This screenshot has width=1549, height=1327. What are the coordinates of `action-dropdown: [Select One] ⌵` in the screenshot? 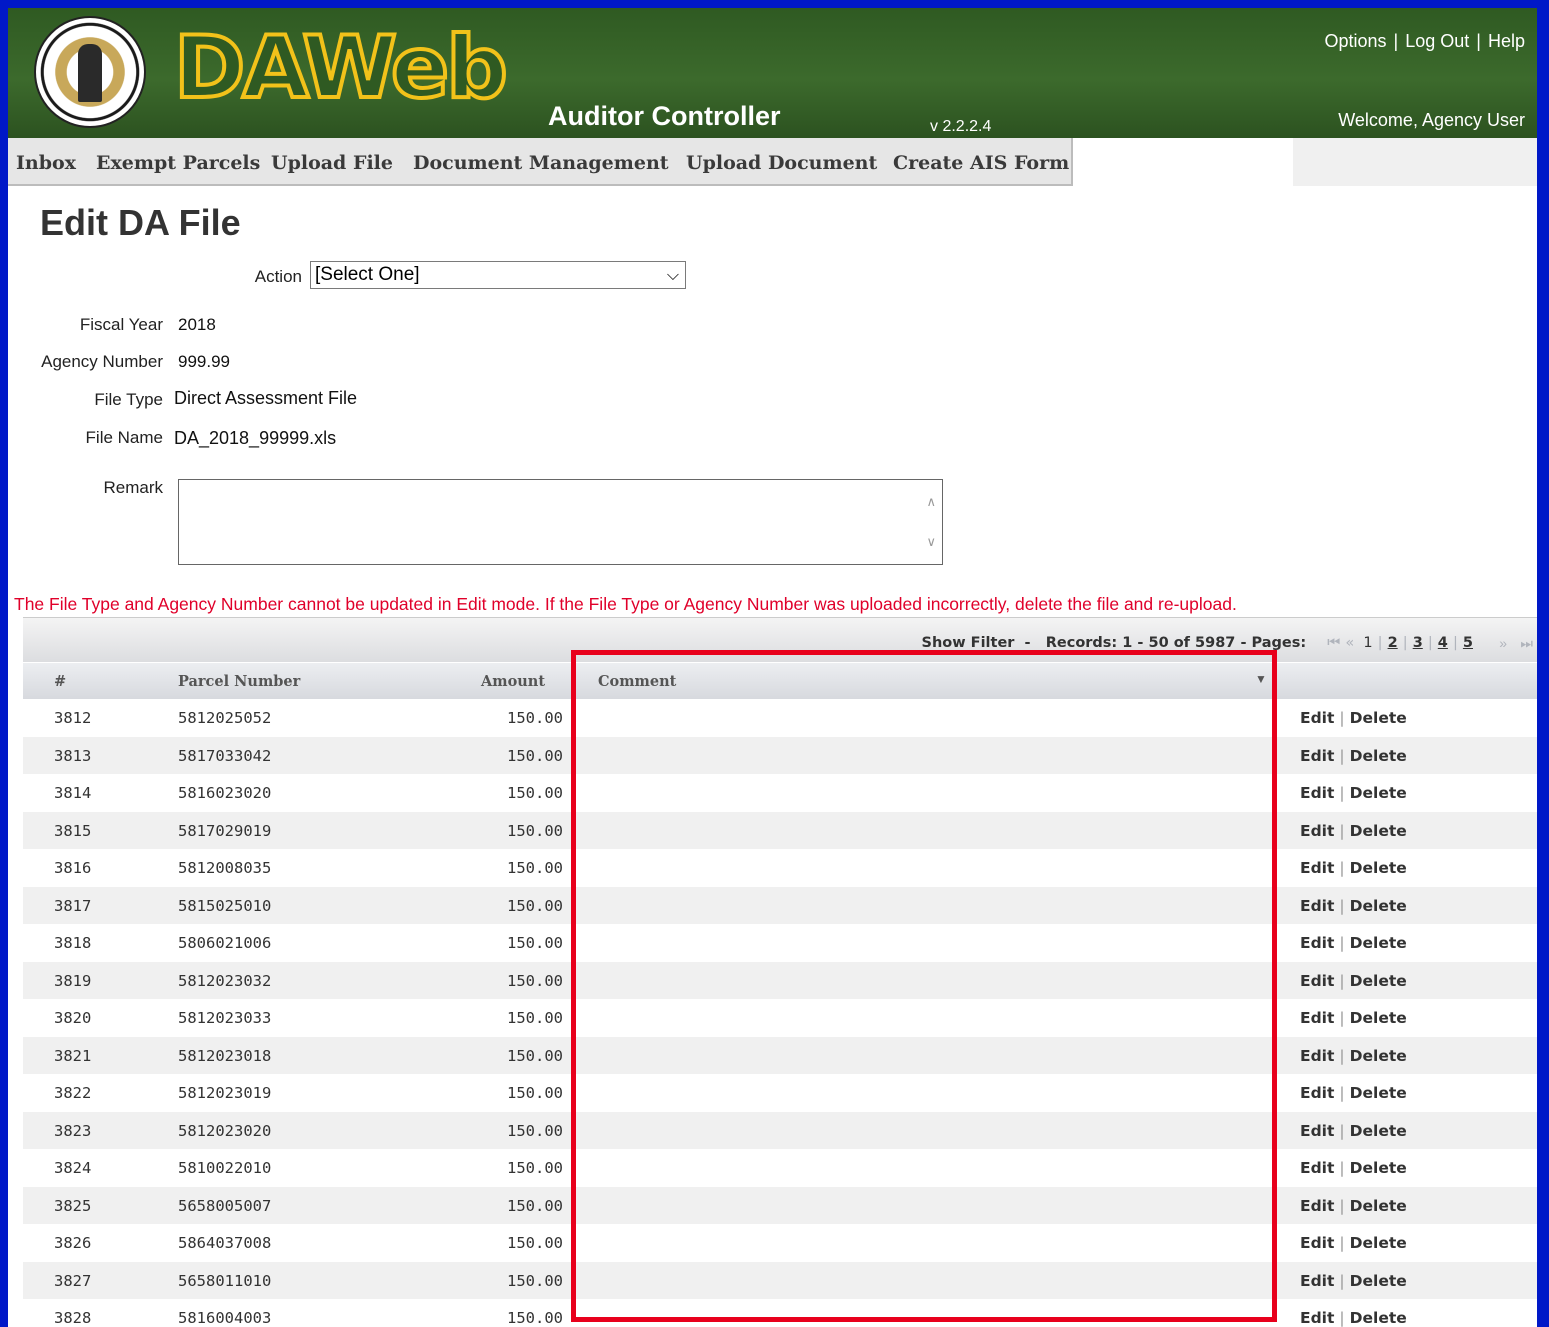 It's located at (498, 275).